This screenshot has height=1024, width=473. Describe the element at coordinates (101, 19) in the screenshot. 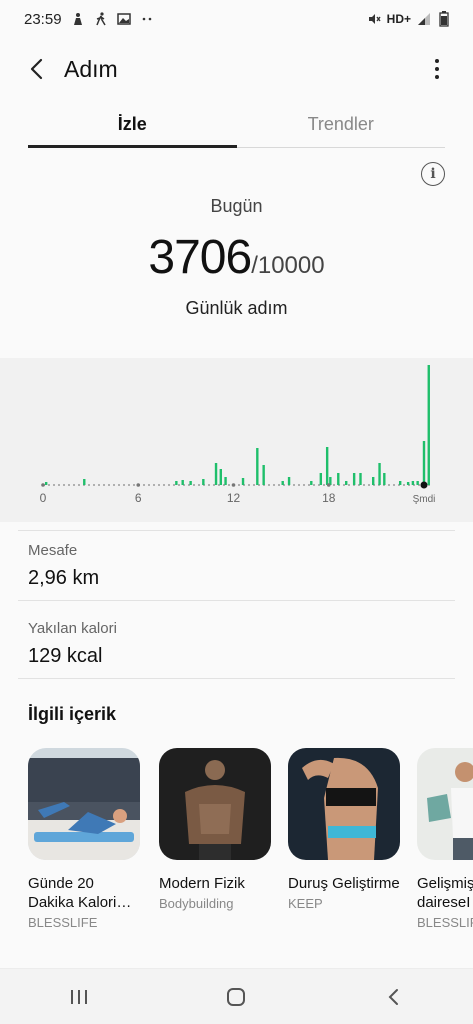

I see `walking-icon` at that location.